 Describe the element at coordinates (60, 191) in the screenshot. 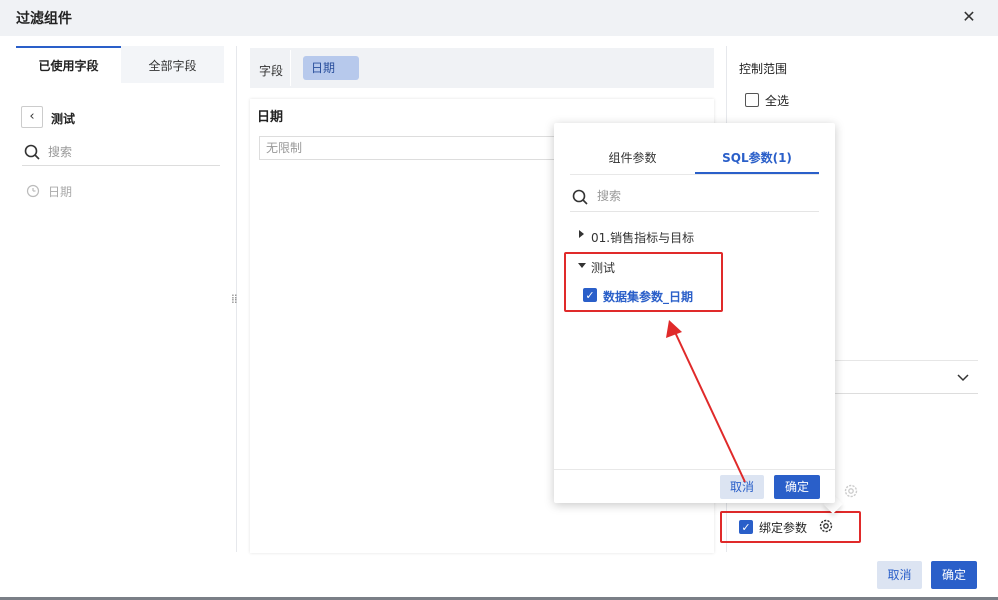

I see `field-item-date: 日期` at that location.